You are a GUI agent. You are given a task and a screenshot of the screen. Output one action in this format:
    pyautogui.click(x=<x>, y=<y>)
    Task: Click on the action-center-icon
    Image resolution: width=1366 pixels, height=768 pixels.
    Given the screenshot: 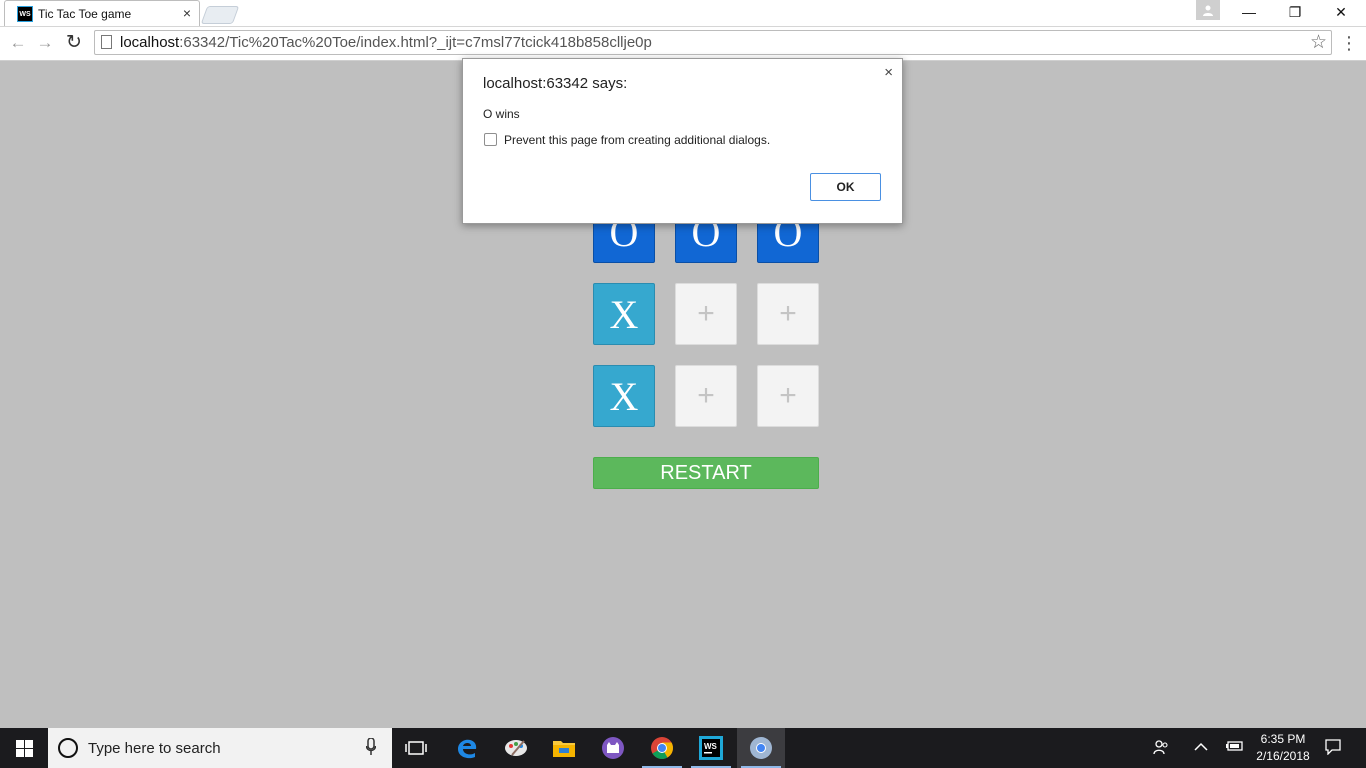 What is the action you would take?
    pyautogui.click(x=1333, y=748)
    